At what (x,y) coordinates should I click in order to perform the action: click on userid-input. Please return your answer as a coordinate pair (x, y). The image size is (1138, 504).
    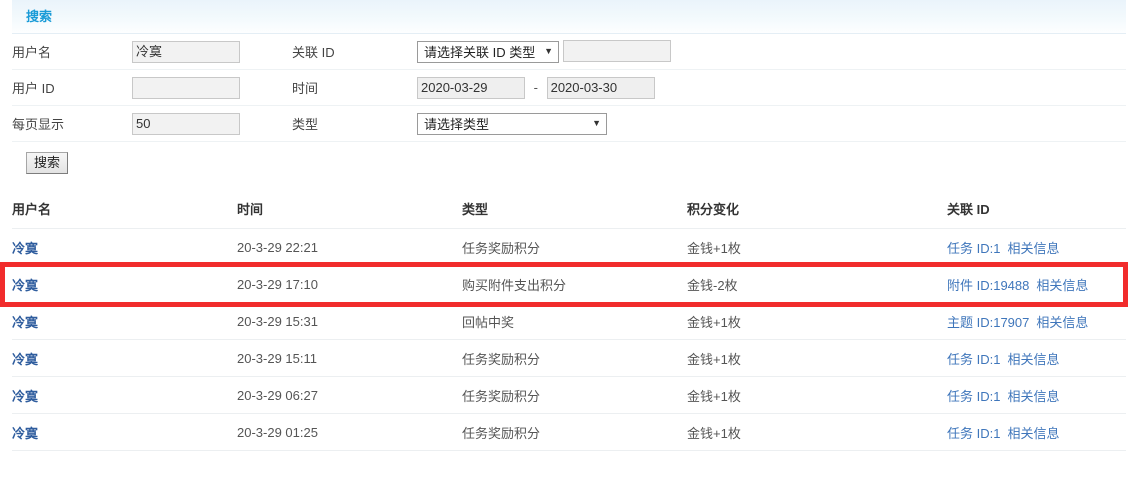
    Looking at the image, I should click on (186, 87).